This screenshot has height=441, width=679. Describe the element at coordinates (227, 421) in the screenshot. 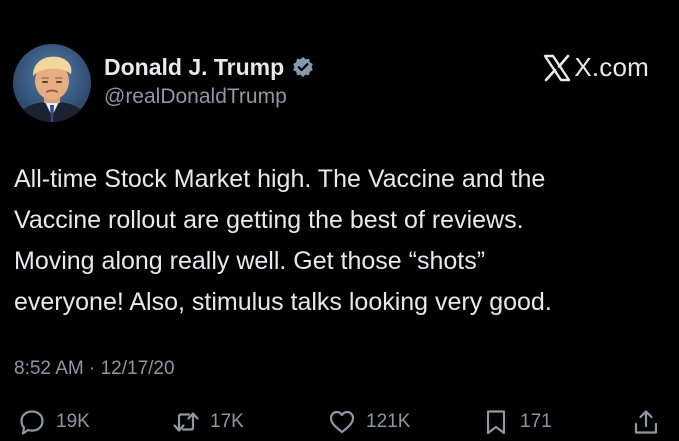

I see `repost-count: 17K` at that location.